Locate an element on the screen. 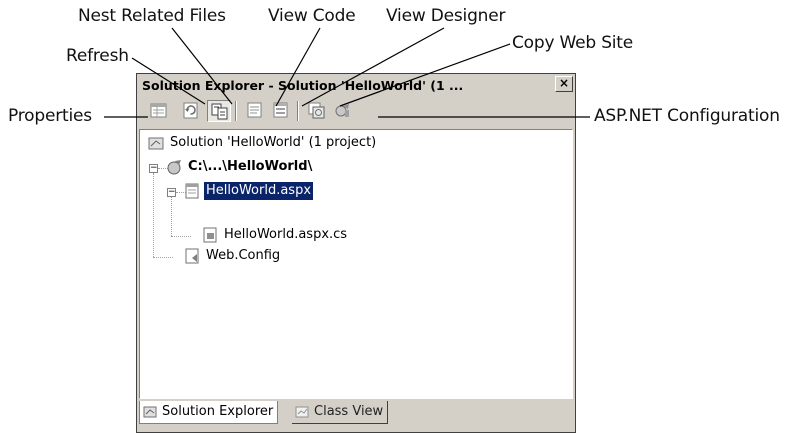 The width and height of the screenshot is (799, 433). nest-related-files-icon is located at coordinates (219, 111).